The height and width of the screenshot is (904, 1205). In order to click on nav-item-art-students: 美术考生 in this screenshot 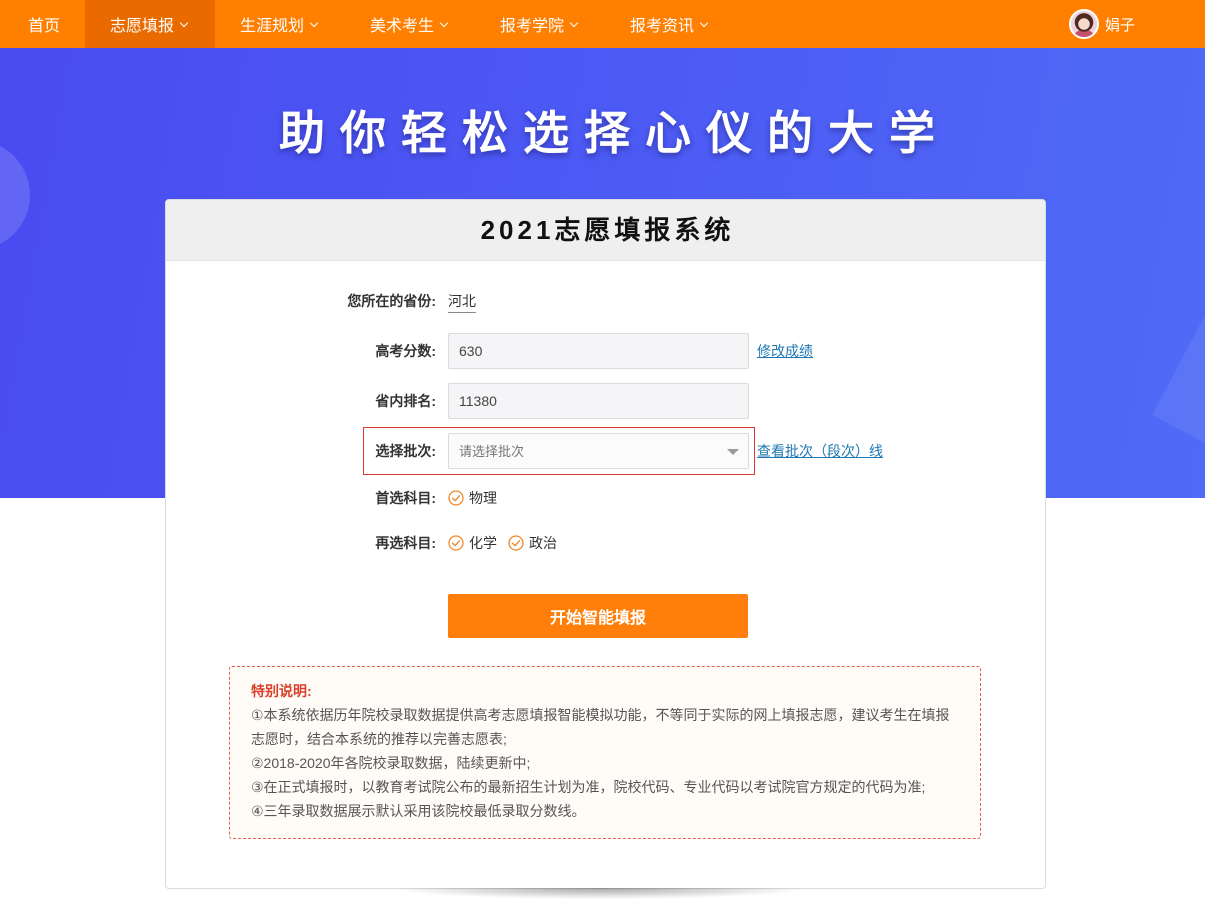, I will do `click(410, 24)`.